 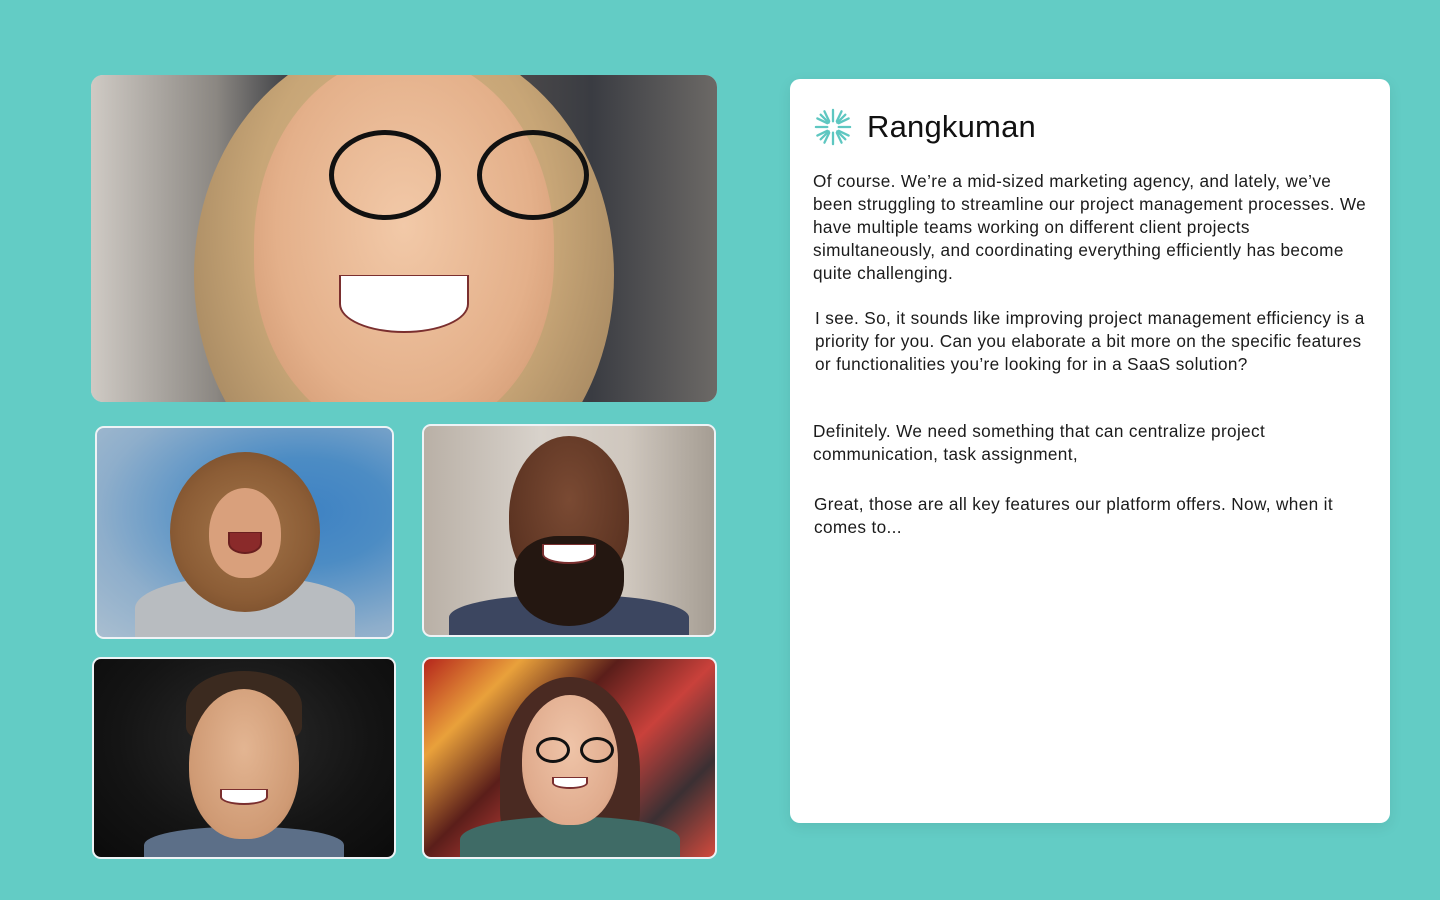 I want to click on transcript-header: Rangkuman, so click(x=925, y=127).